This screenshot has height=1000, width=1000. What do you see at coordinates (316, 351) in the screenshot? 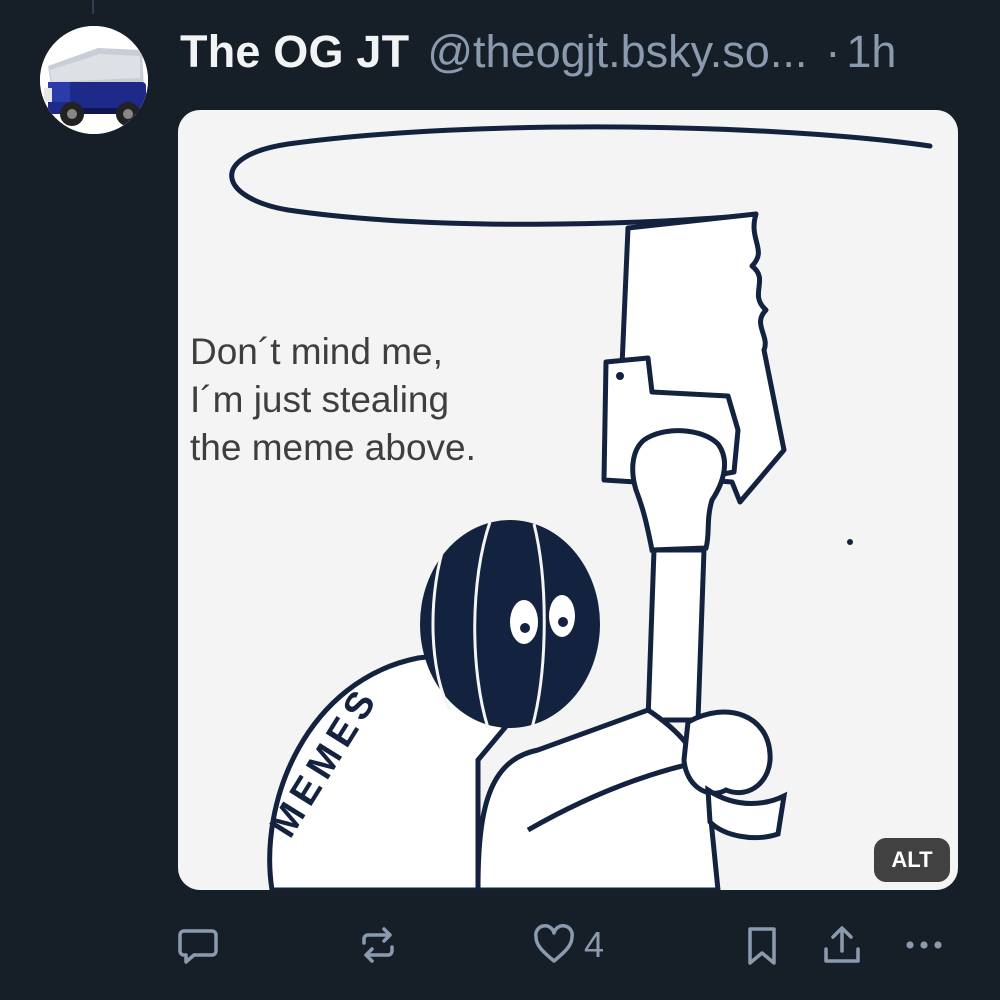
I see `meme-caption-line: Don´t mind me,` at bounding box center [316, 351].